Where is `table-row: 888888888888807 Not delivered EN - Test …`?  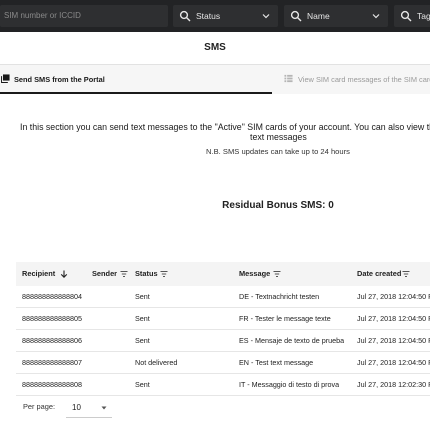
table-row: 888888888888807 Not delivered EN - Test … is located at coordinates (223, 363).